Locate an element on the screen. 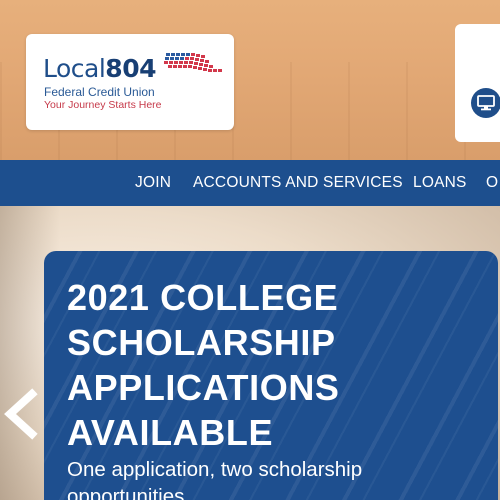  nav-accounts-and-services: ACCOUNTS AND SERVICES is located at coordinates (298, 183).